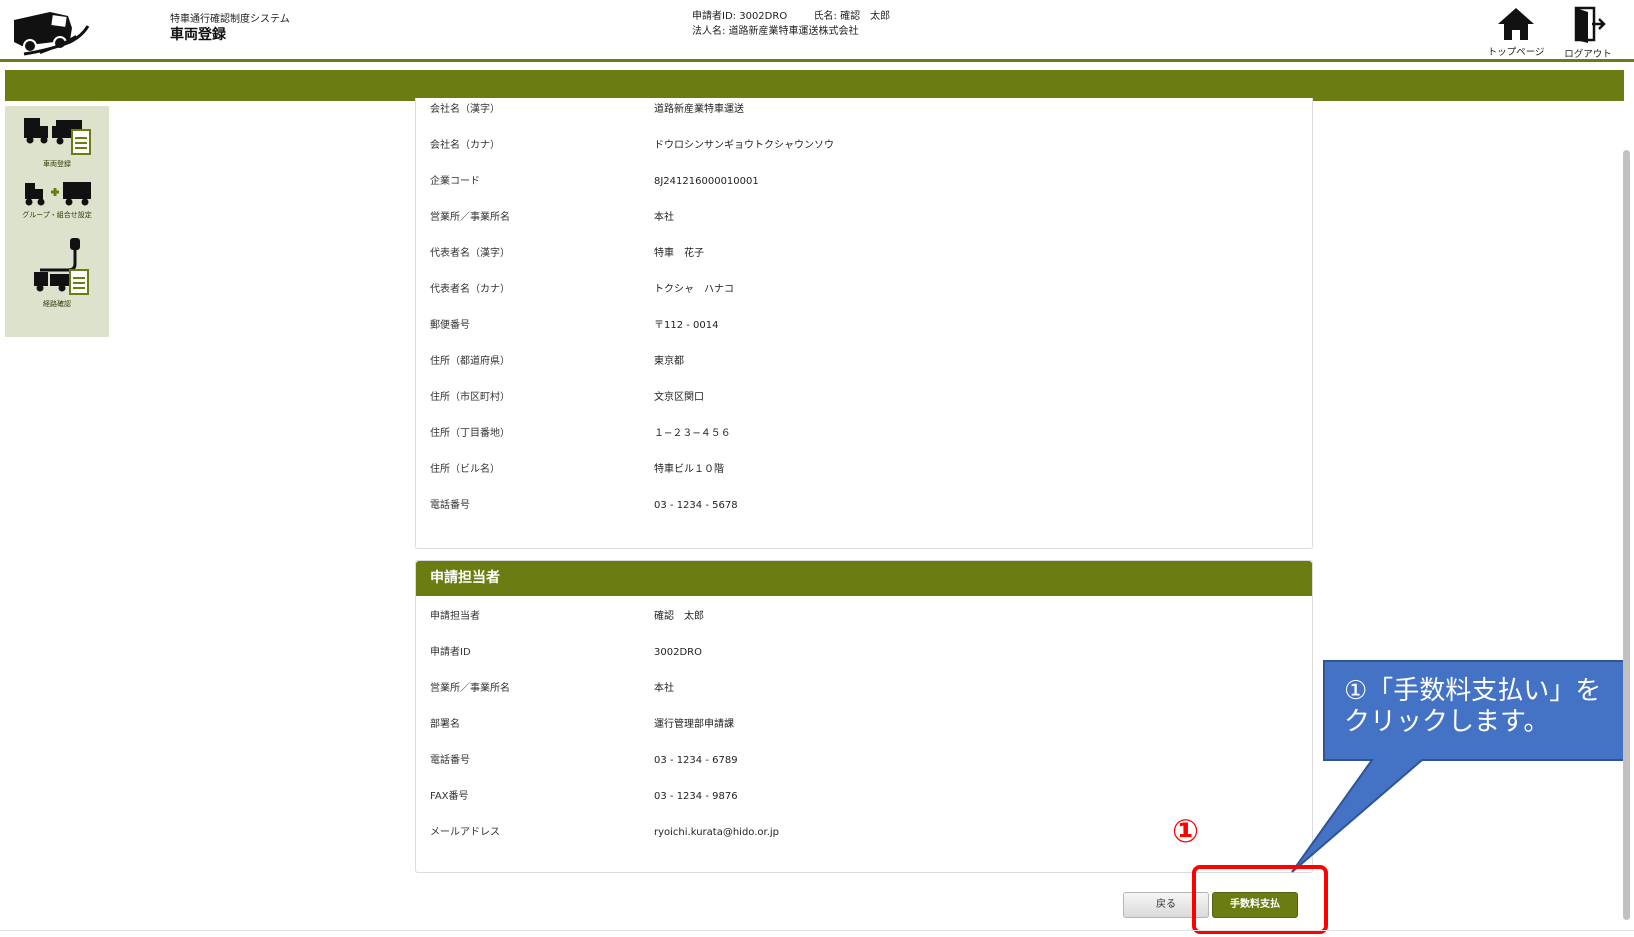 The height and width of the screenshot is (937, 1634). Describe the element at coordinates (445, 724) in the screenshot. I see `row-key: 部署名` at that location.